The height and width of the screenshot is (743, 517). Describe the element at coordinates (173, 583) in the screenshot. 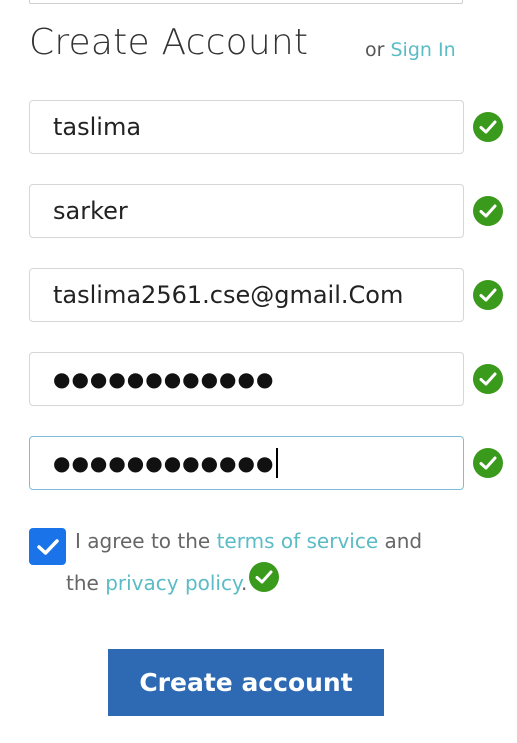

I see `privacy-policy-link: privacy policy` at that location.